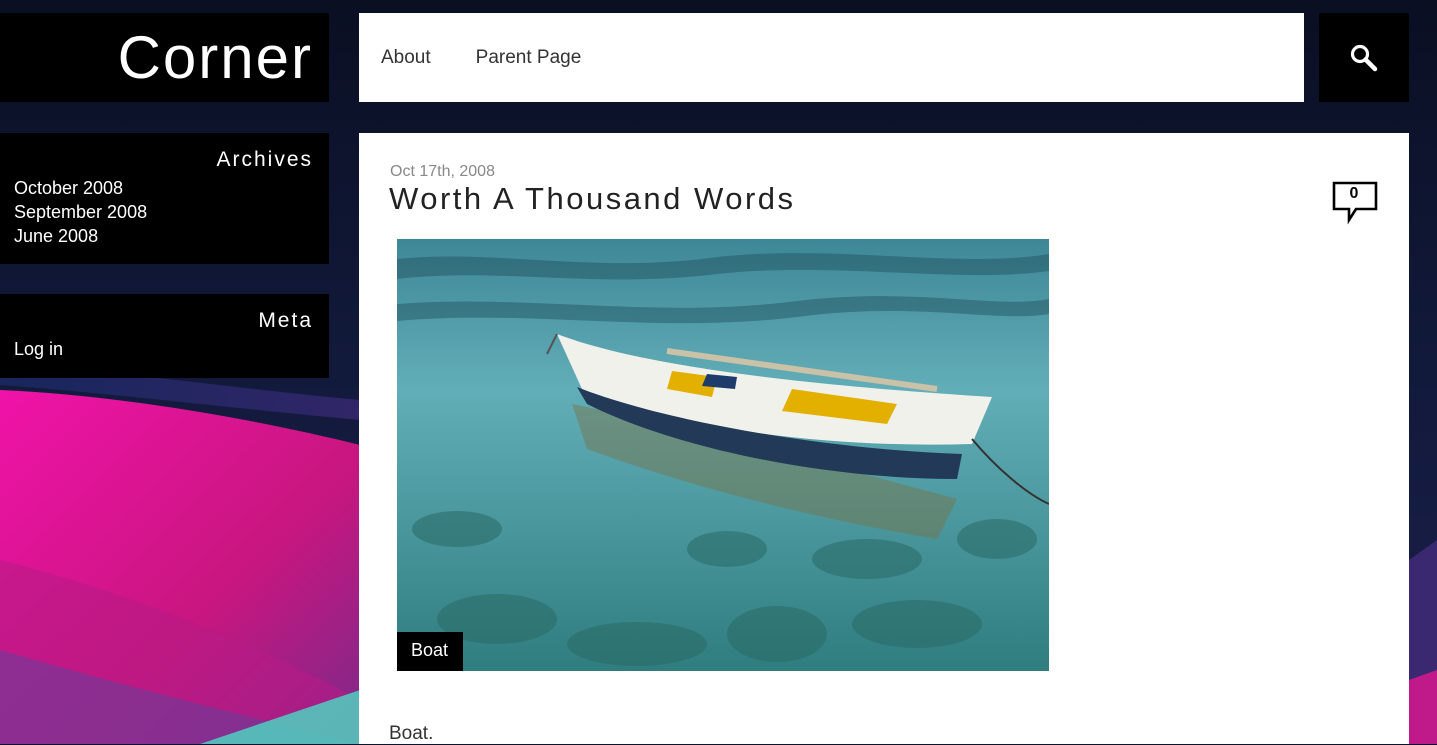 This screenshot has height=745, width=1437. What do you see at coordinates (163, 189) in the screenshot?
I see `list-item: October 2008` at bounding box center [163, 189].